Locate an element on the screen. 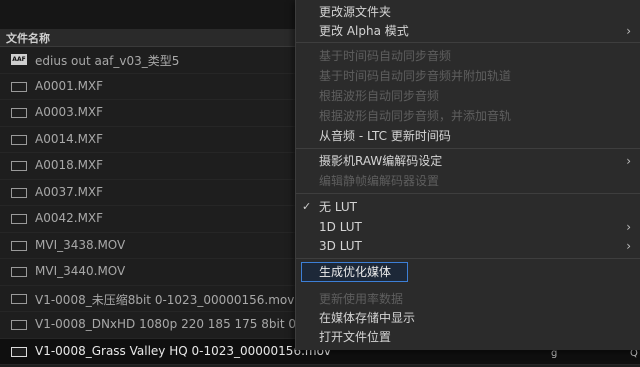 The width and height of the screenshot is (640, 367). menu-item-open-file-location: 打开文件位置 is located at coordinates (468, 337).